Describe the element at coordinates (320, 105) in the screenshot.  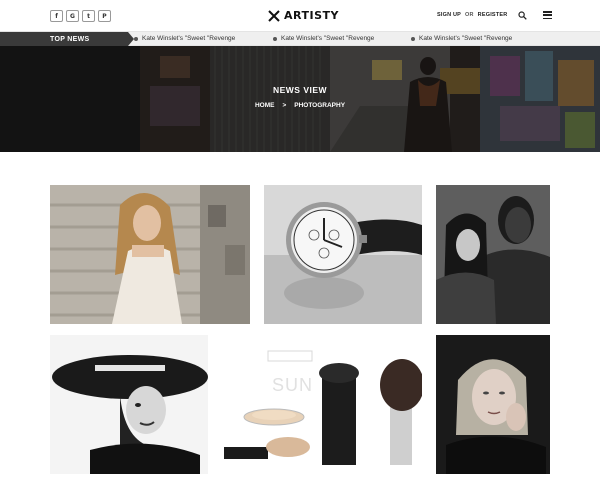
I see `breadcrumb-current: PHOTOGRAPHY` at that location.